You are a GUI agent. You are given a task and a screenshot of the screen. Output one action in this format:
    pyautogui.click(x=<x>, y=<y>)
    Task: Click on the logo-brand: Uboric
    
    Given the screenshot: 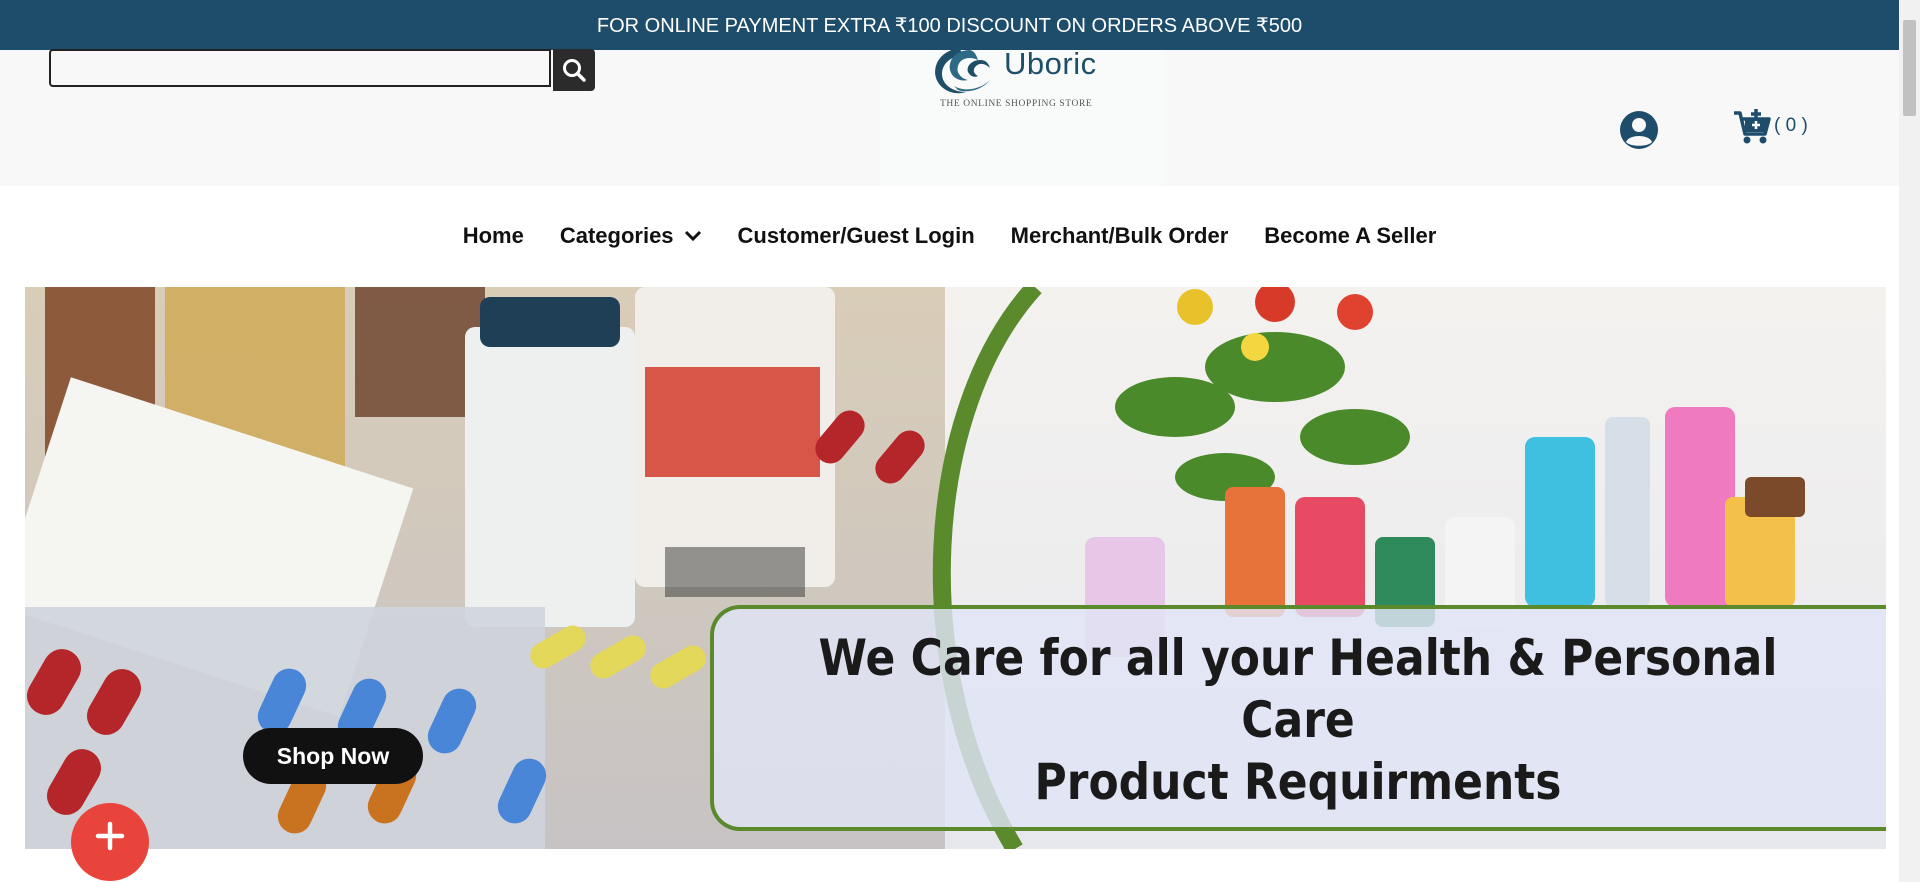 What is the action you would take?
    pyautogui.click(x=1050, y=63)
    